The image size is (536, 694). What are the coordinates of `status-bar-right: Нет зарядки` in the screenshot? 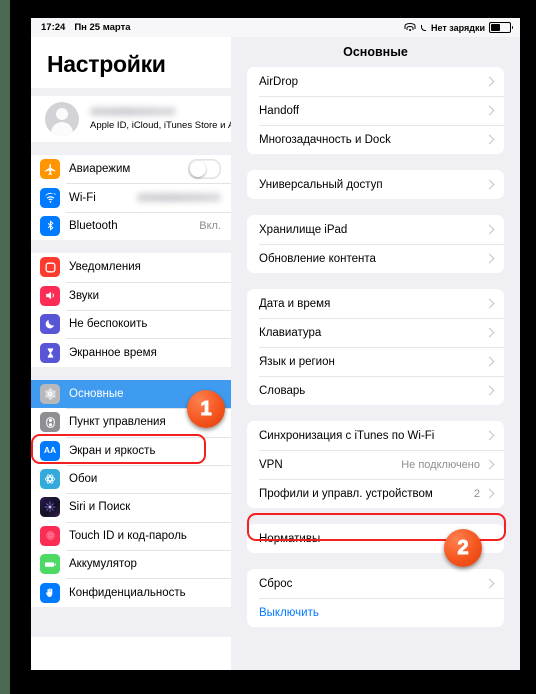 It's located at (462, 27).